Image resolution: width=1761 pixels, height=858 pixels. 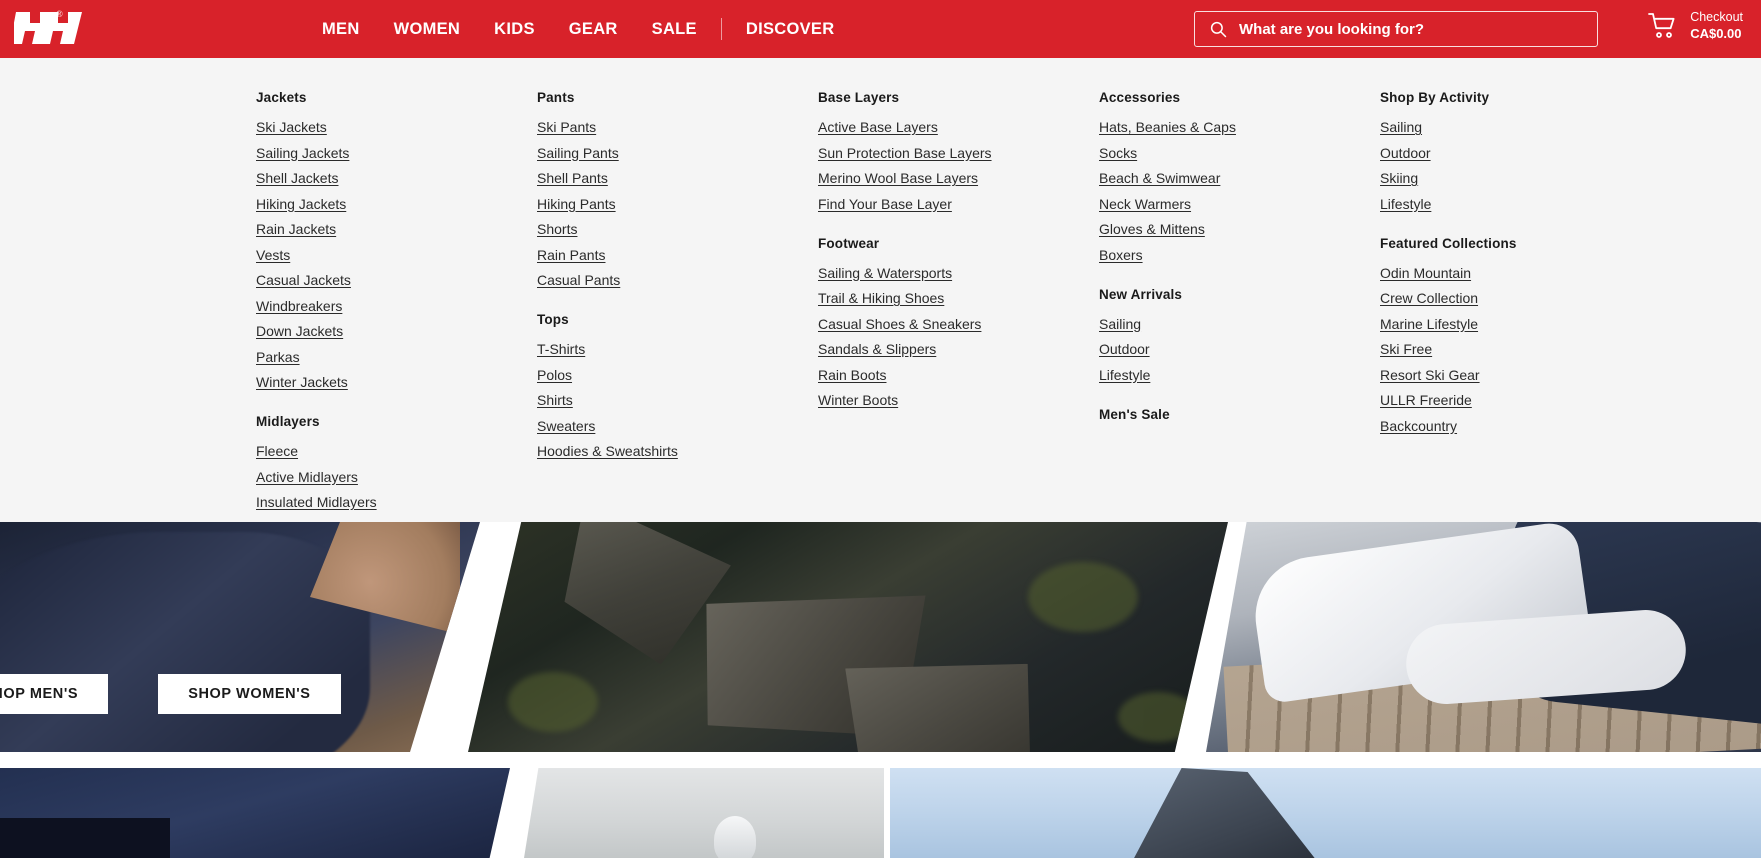 What do you see at coordinates (427, 29) in the screenshot?
I see `nav-item-women: WOMEN` at bounding box center [427, 29].